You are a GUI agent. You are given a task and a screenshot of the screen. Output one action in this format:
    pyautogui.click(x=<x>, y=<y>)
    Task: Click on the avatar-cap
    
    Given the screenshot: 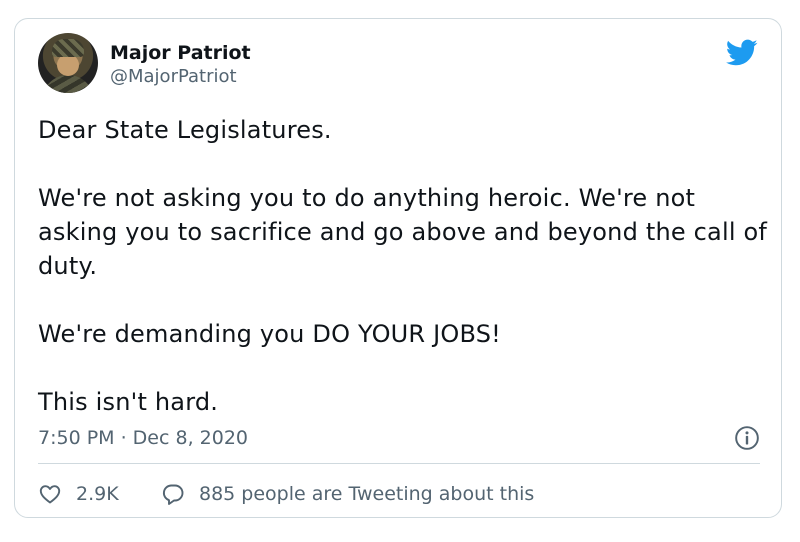 What is the action you would take?
    pyautogui.click(x=68, y=48)
    